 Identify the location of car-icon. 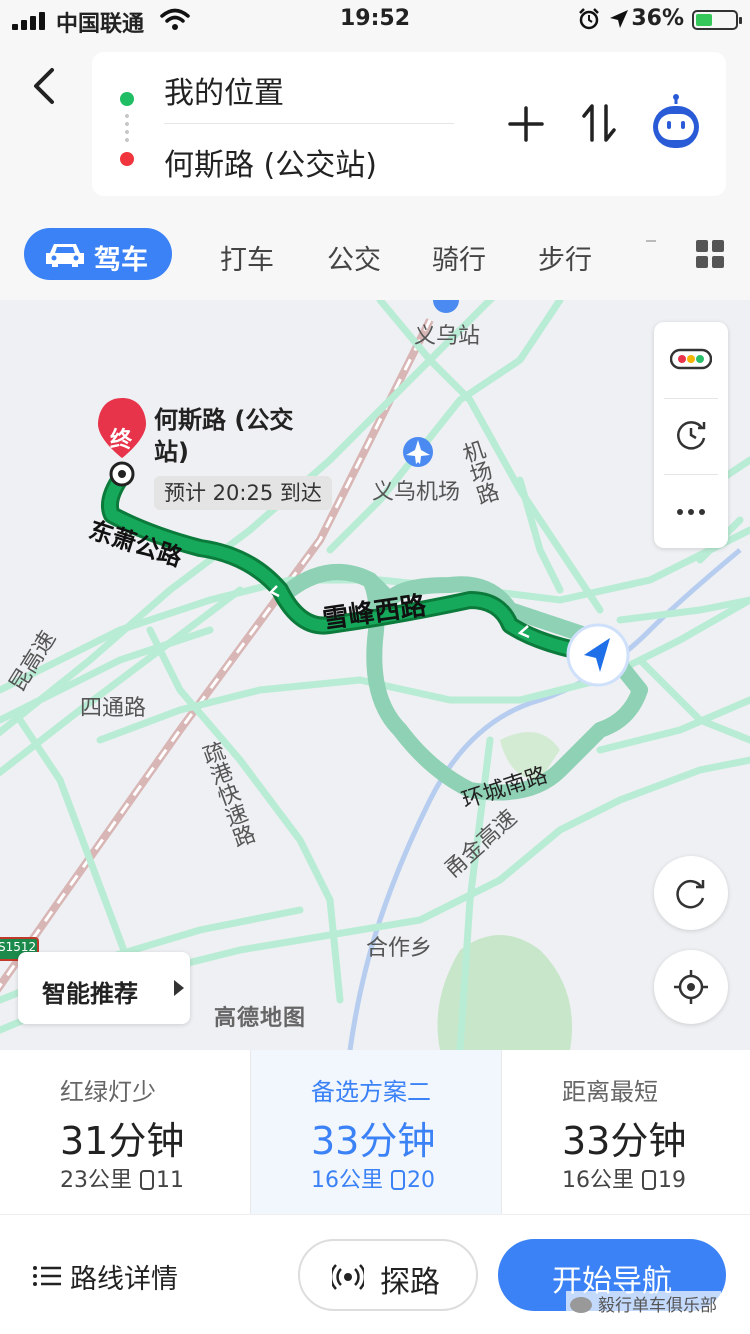
(65, 255).